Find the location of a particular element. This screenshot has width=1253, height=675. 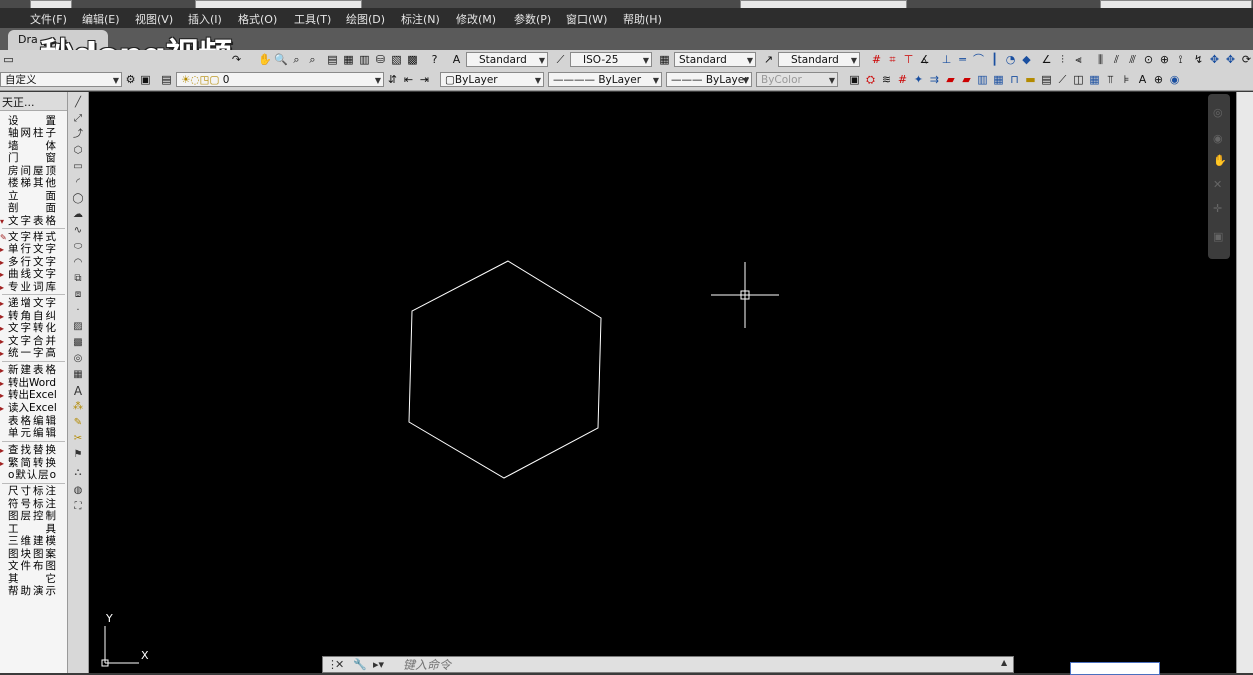

polygon-icon: ⬡ is located at coordinates (78, 151).